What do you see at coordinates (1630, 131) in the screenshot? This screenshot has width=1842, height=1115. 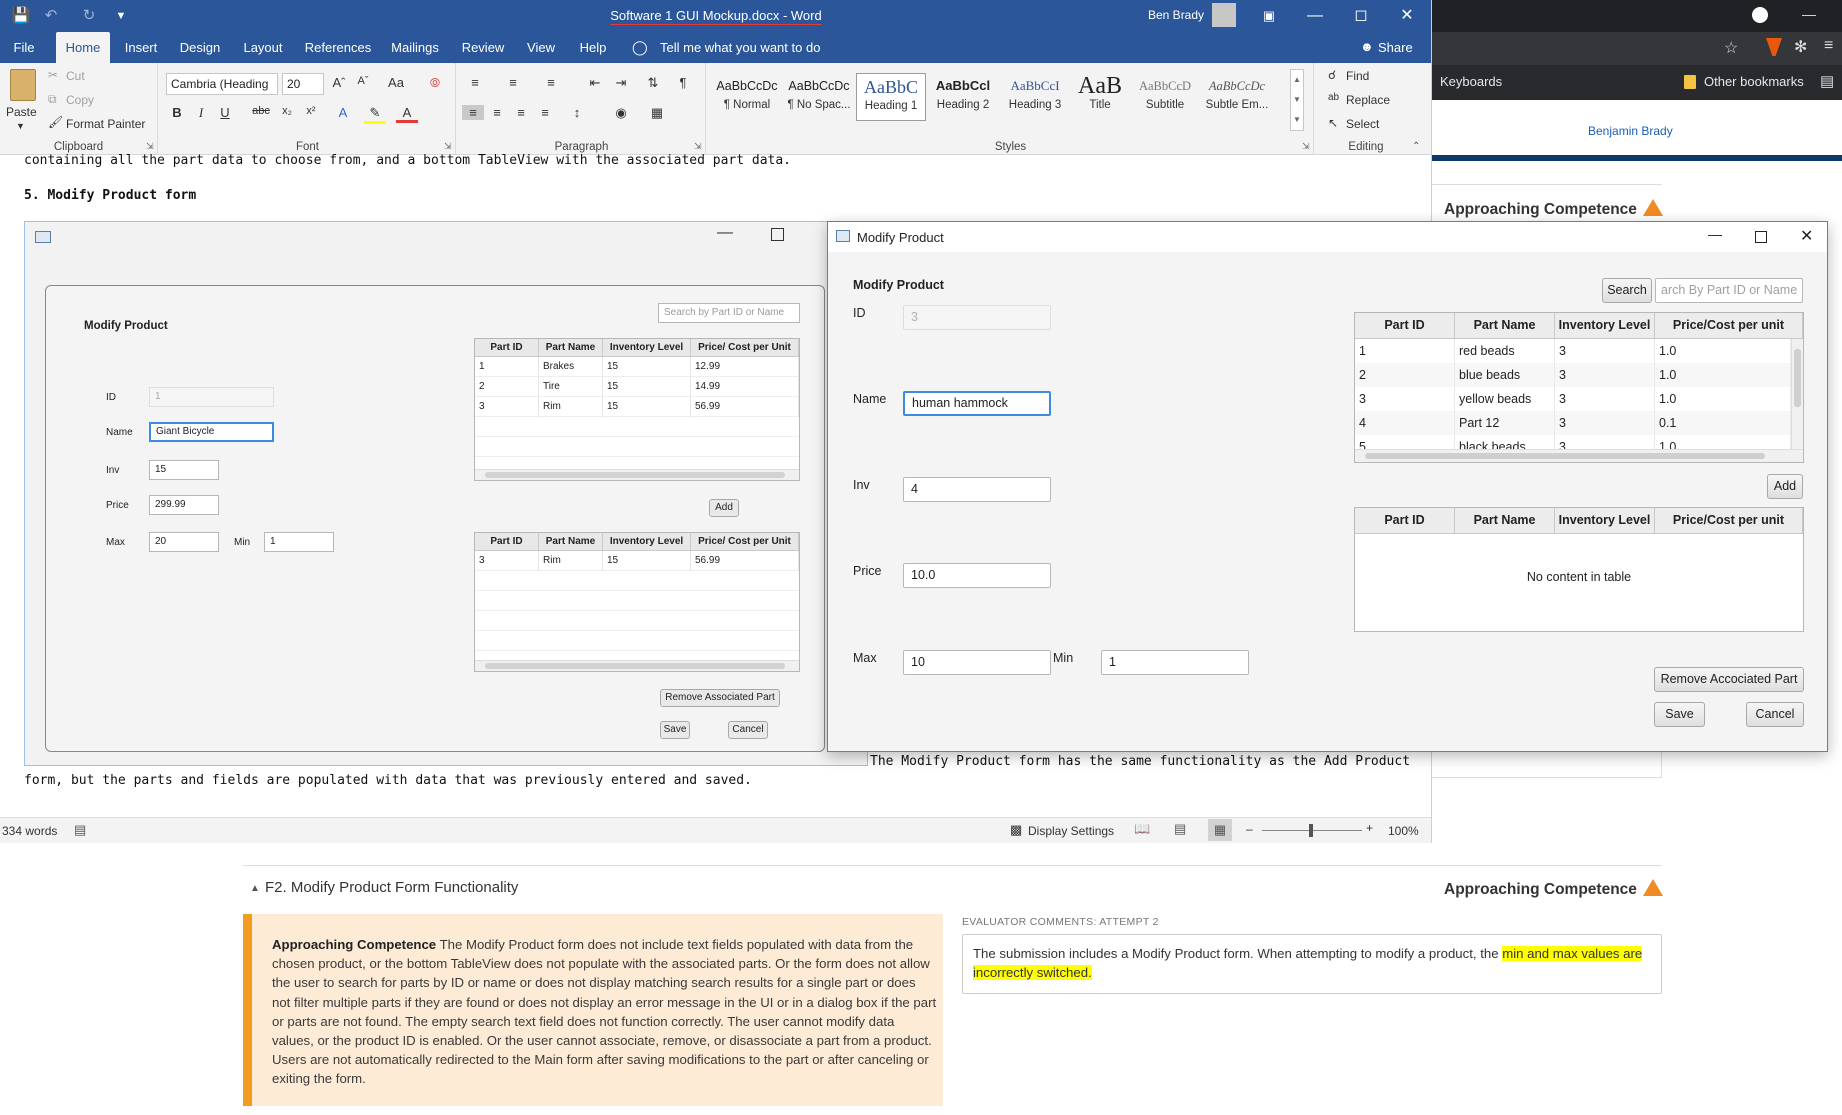 I see `user-link: Benjamin Brady` at bounding box center [1630, 131].